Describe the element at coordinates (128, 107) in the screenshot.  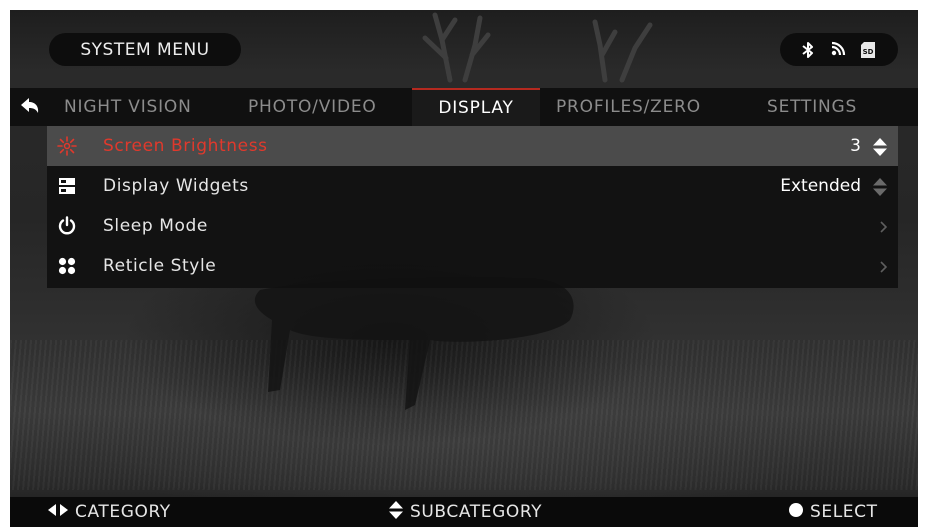
I see `tab-night-vision: NIGHT VISION` at that location.